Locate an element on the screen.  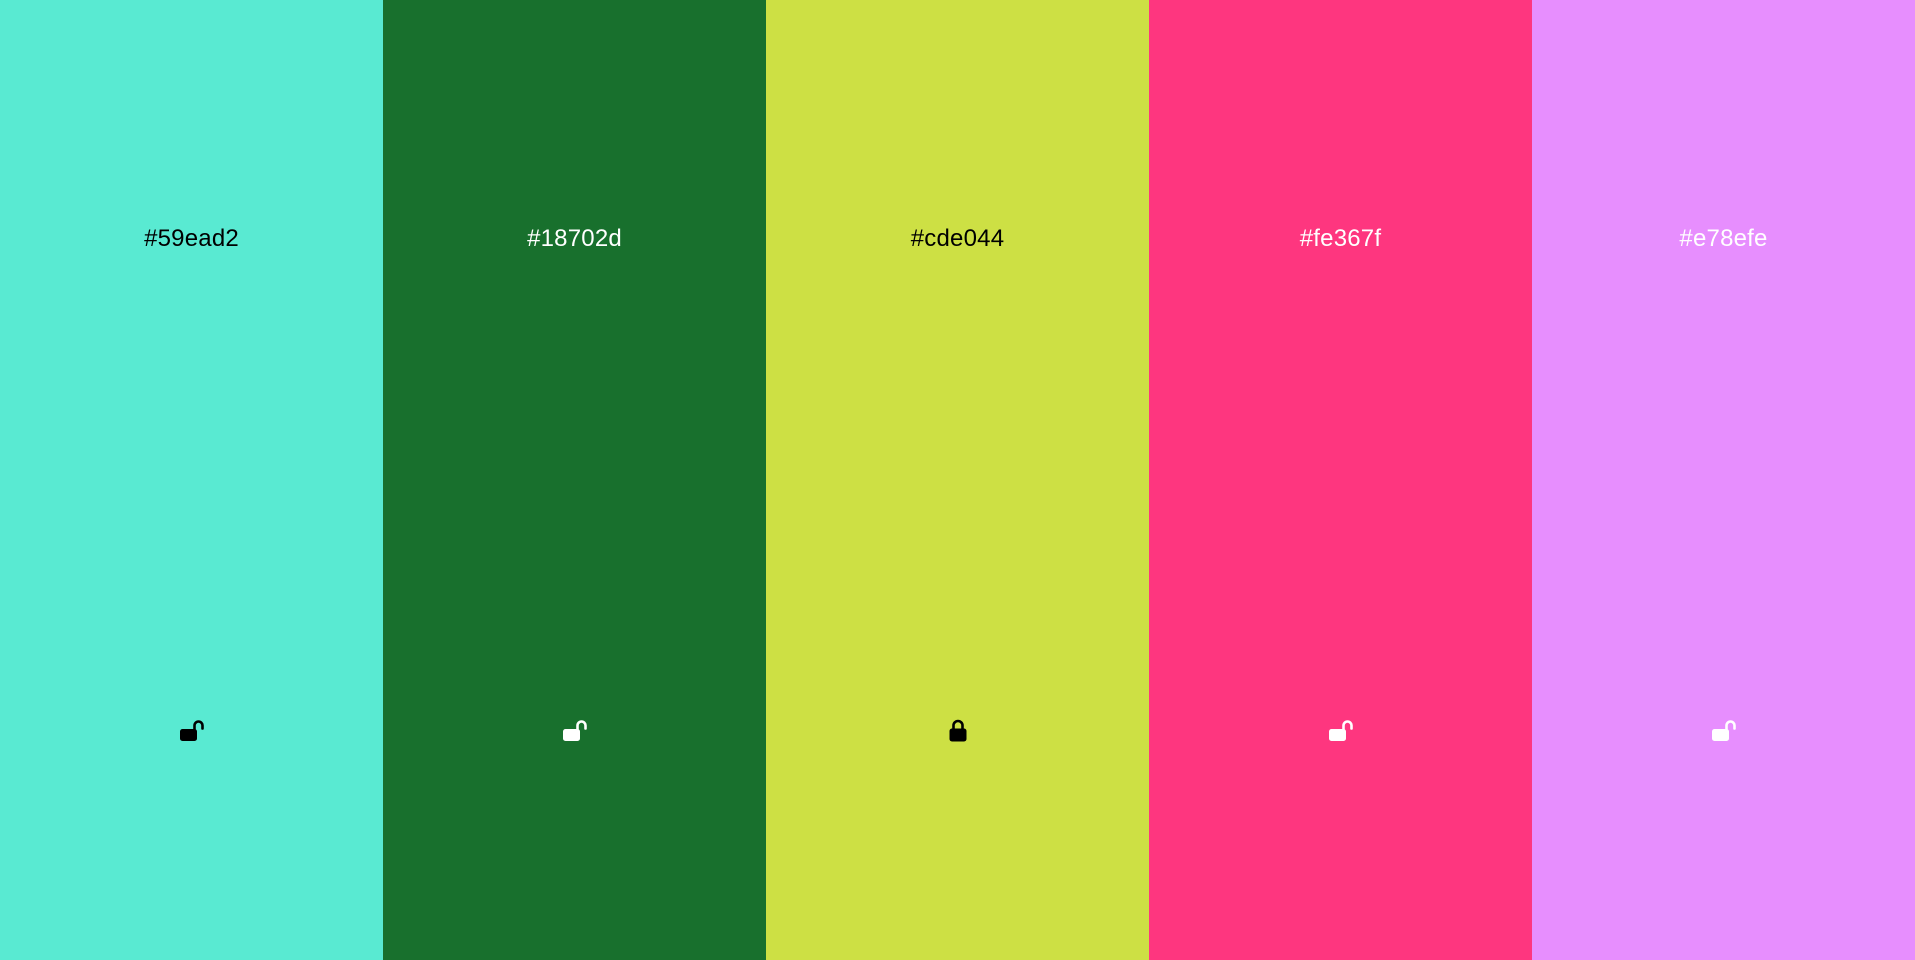
hex-code-label: #e78efe is located at coordinates (1723, 239).